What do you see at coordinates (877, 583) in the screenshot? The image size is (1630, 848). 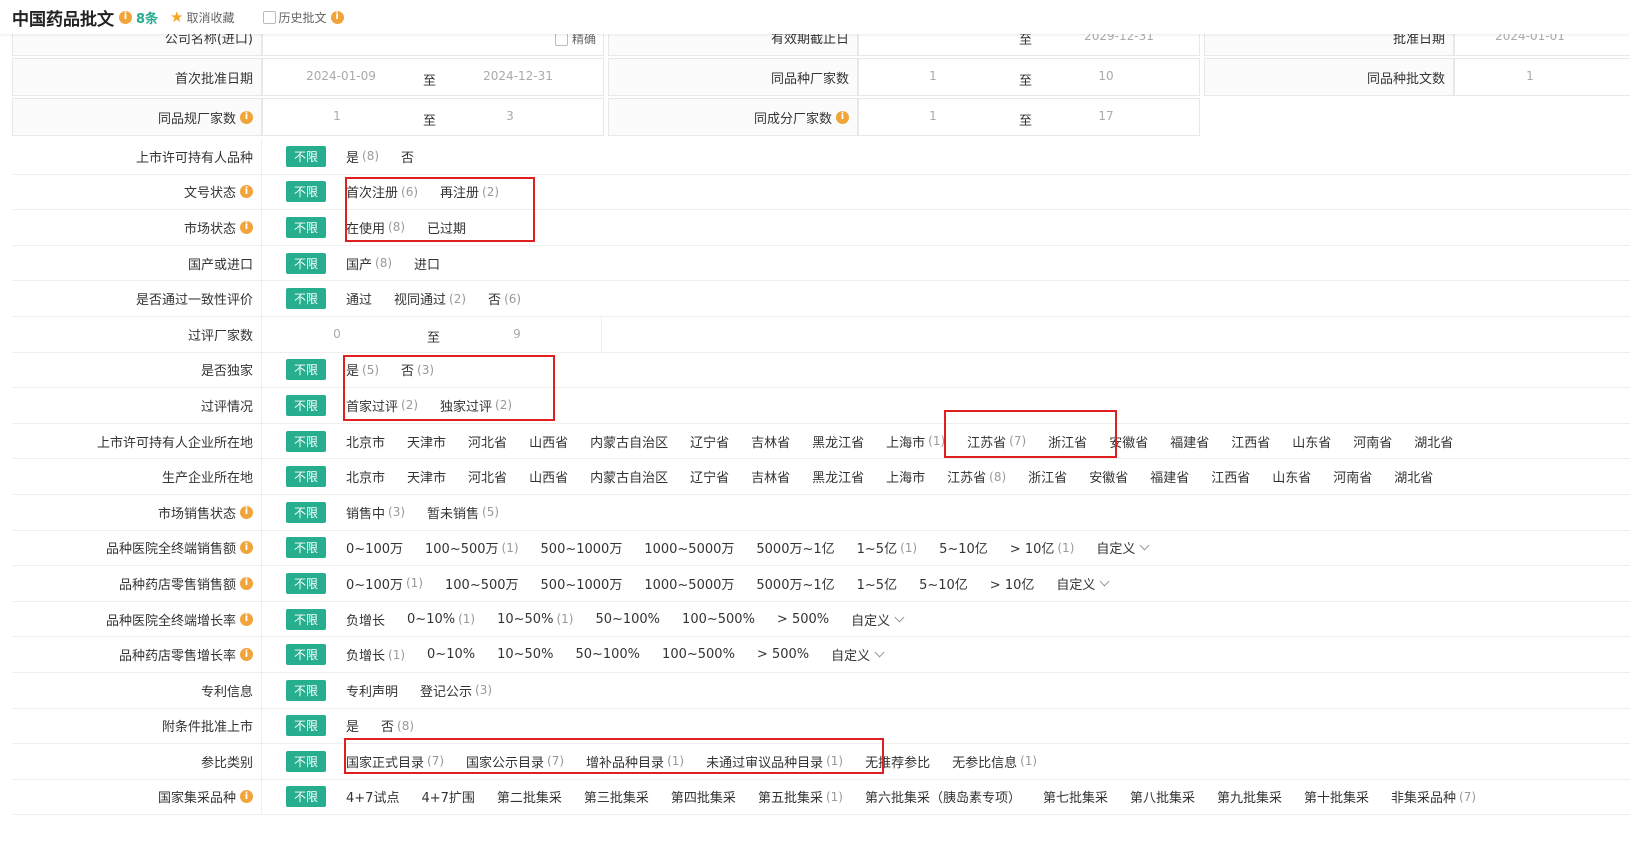 I see `filter-option: 1~5亿` at bounding box center [877, 583].